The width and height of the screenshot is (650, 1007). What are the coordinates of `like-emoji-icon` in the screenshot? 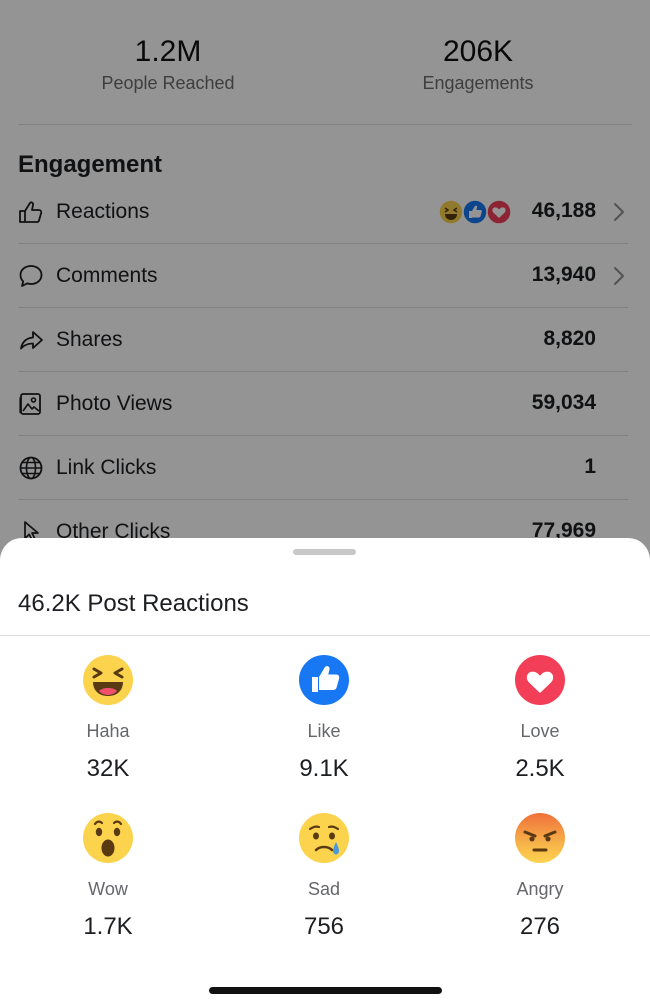 It's located at (324, 680).